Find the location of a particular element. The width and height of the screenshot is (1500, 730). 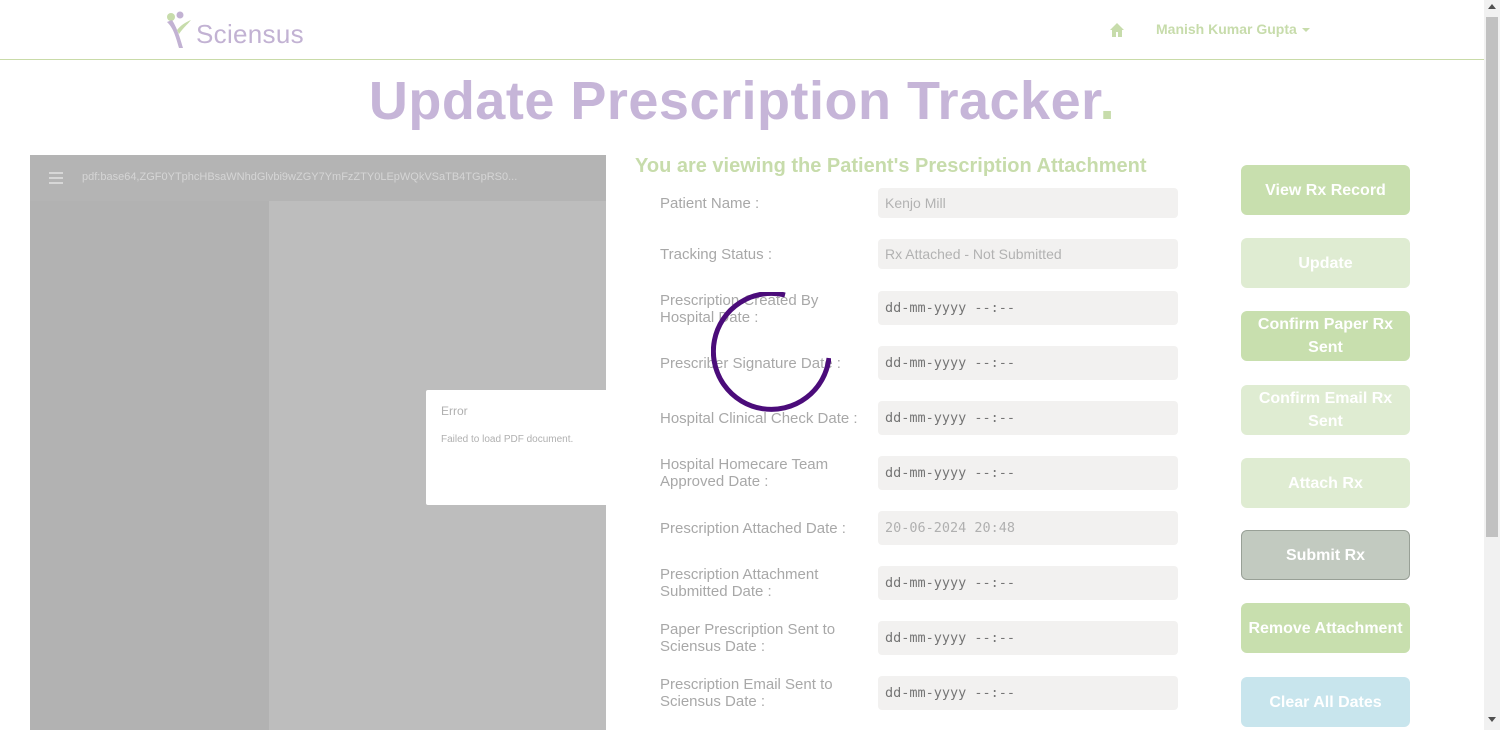

clinical-check-date-label: Hospital Clinical Check Date : is located at coordinates (759, 418).